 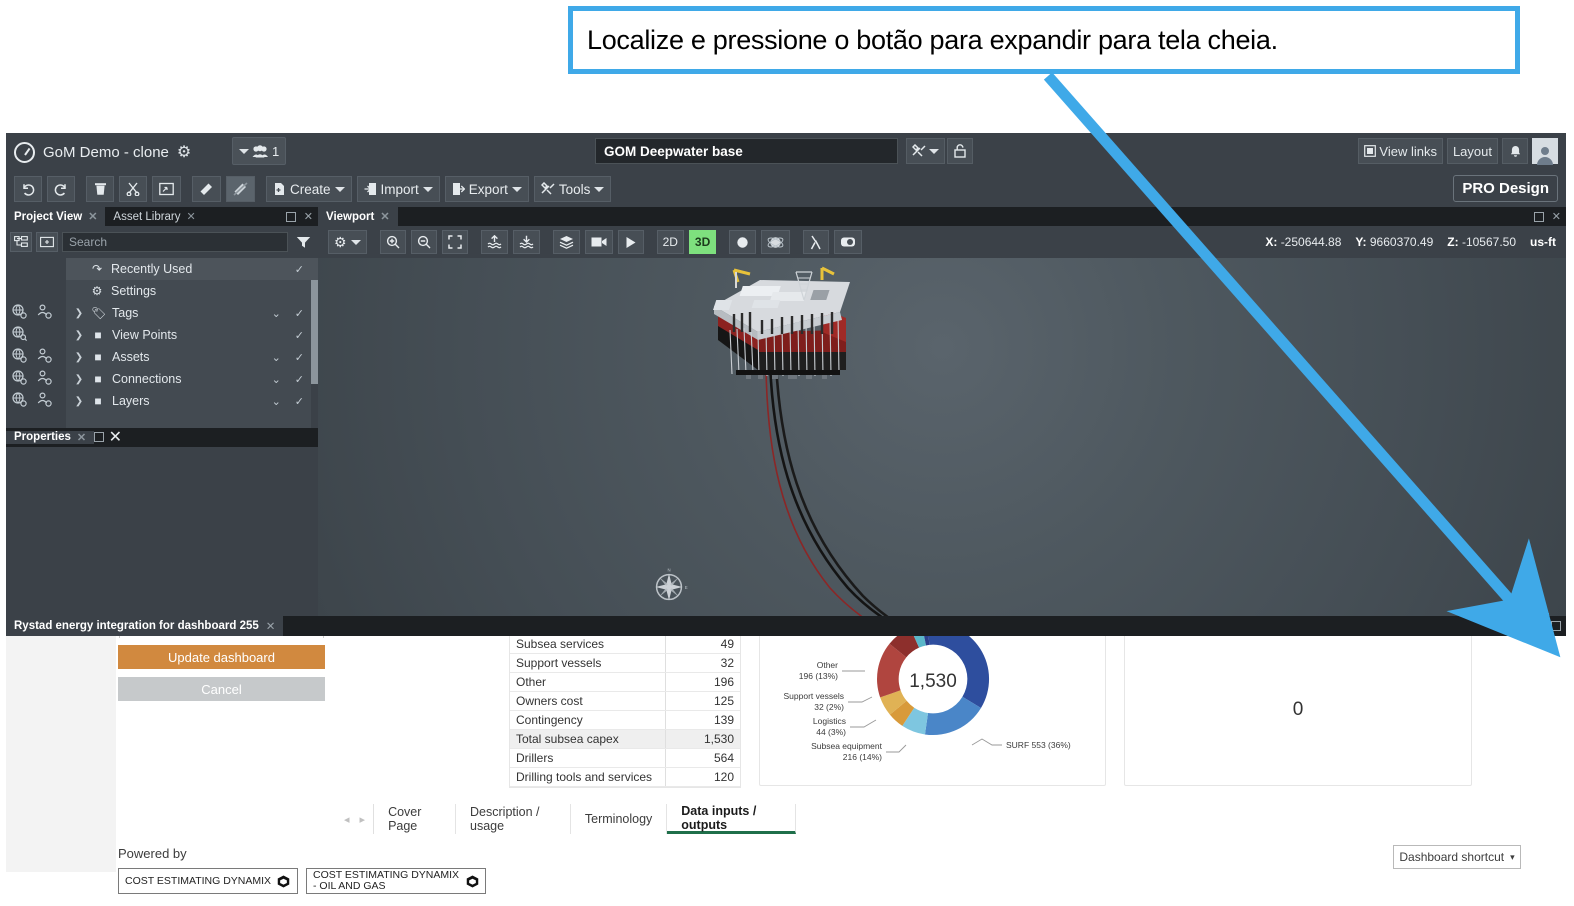 What do you see at coordinates (166, 189) in the screenshot?
I see `paste-button` at bounding box center [166, 189].